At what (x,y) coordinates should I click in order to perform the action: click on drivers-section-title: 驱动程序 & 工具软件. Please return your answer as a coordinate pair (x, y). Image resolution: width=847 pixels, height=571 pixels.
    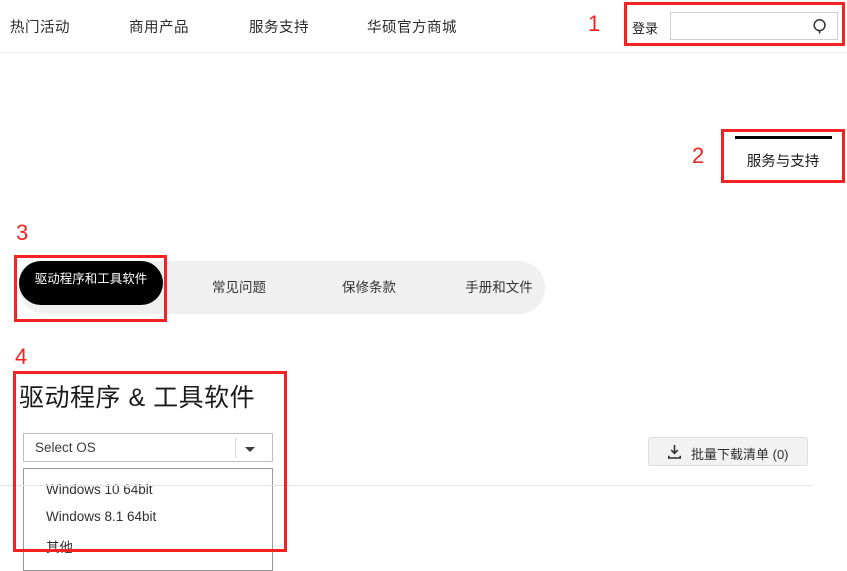
    Looking at the image, I should click on (137, 398).